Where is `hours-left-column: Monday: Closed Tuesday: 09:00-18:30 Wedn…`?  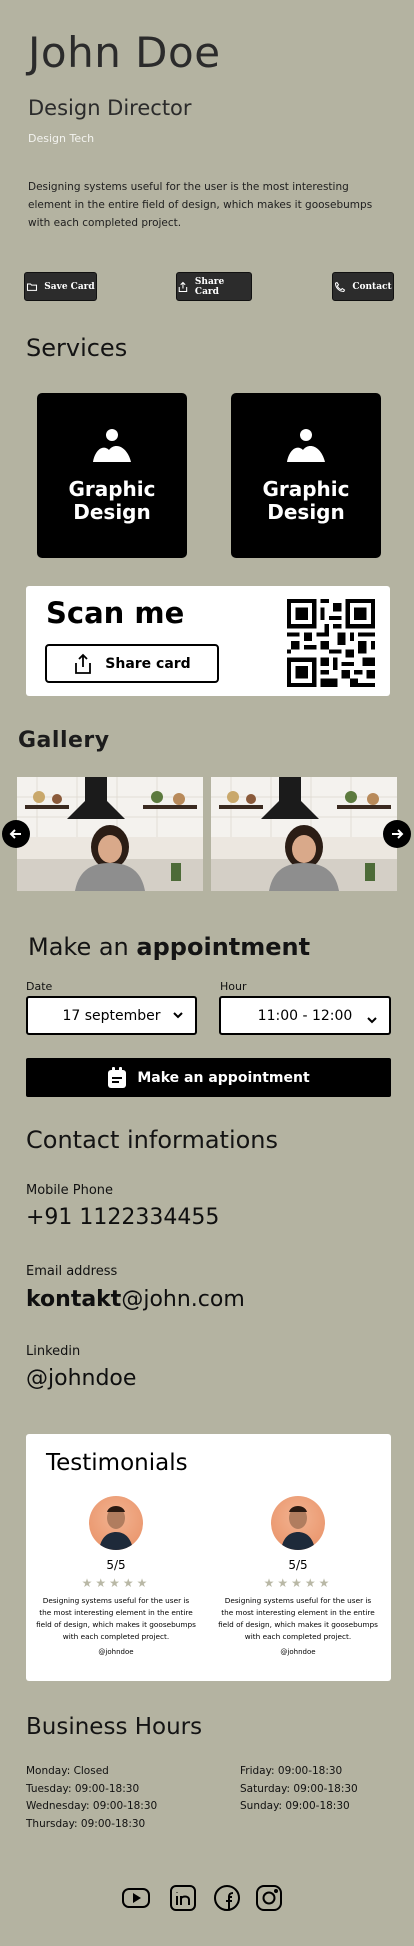
hours-left-column: Monday: Closed Tuesday: 09:00-18:30 Wedn… is located at coordinates (91, 1798).